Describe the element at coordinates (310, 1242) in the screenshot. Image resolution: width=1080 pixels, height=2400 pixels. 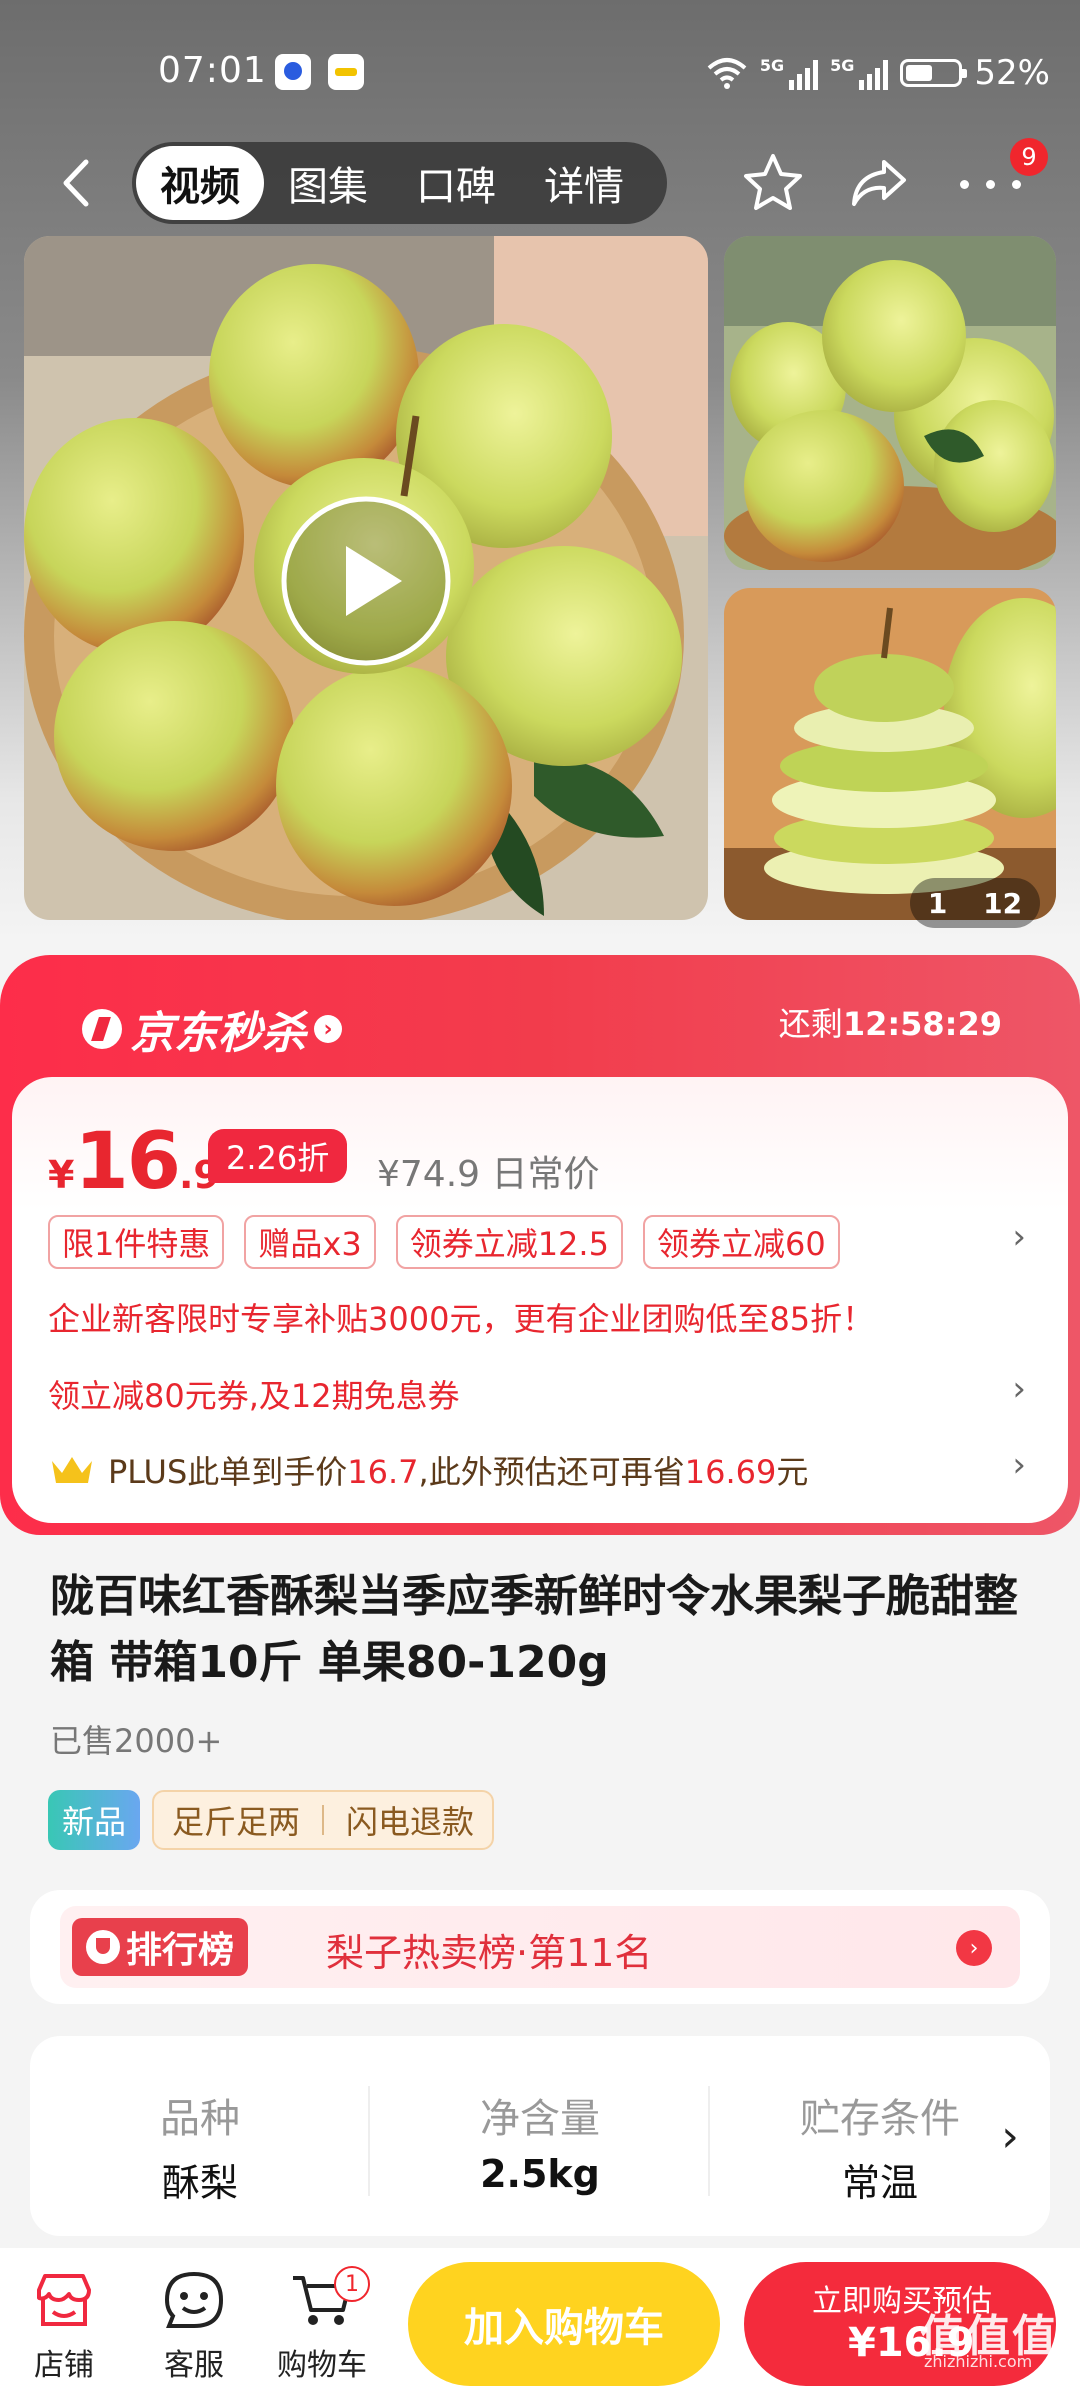
I see `coupon-tag: 赠品x3` at that location.